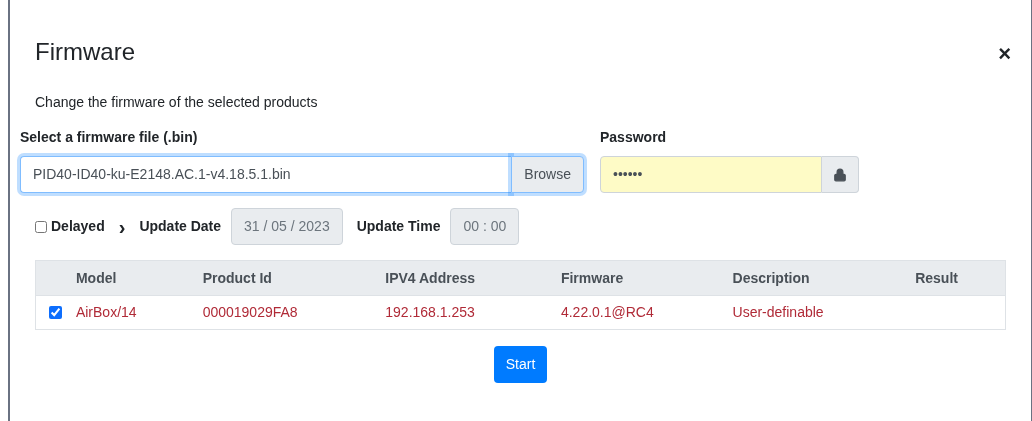  Describe the element at coordinates (1004, 54) in the screenshot. I see `close-button: ×` at that location.